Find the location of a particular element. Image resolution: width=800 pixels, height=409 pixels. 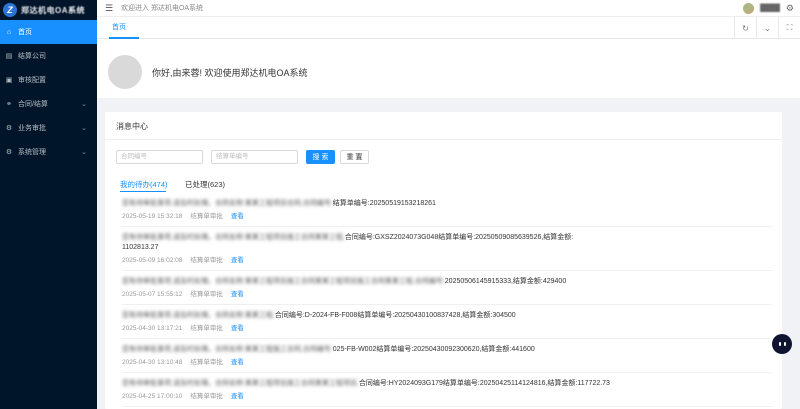

settings-gear-icon: ⚙ is located at coordinates (790, 8).